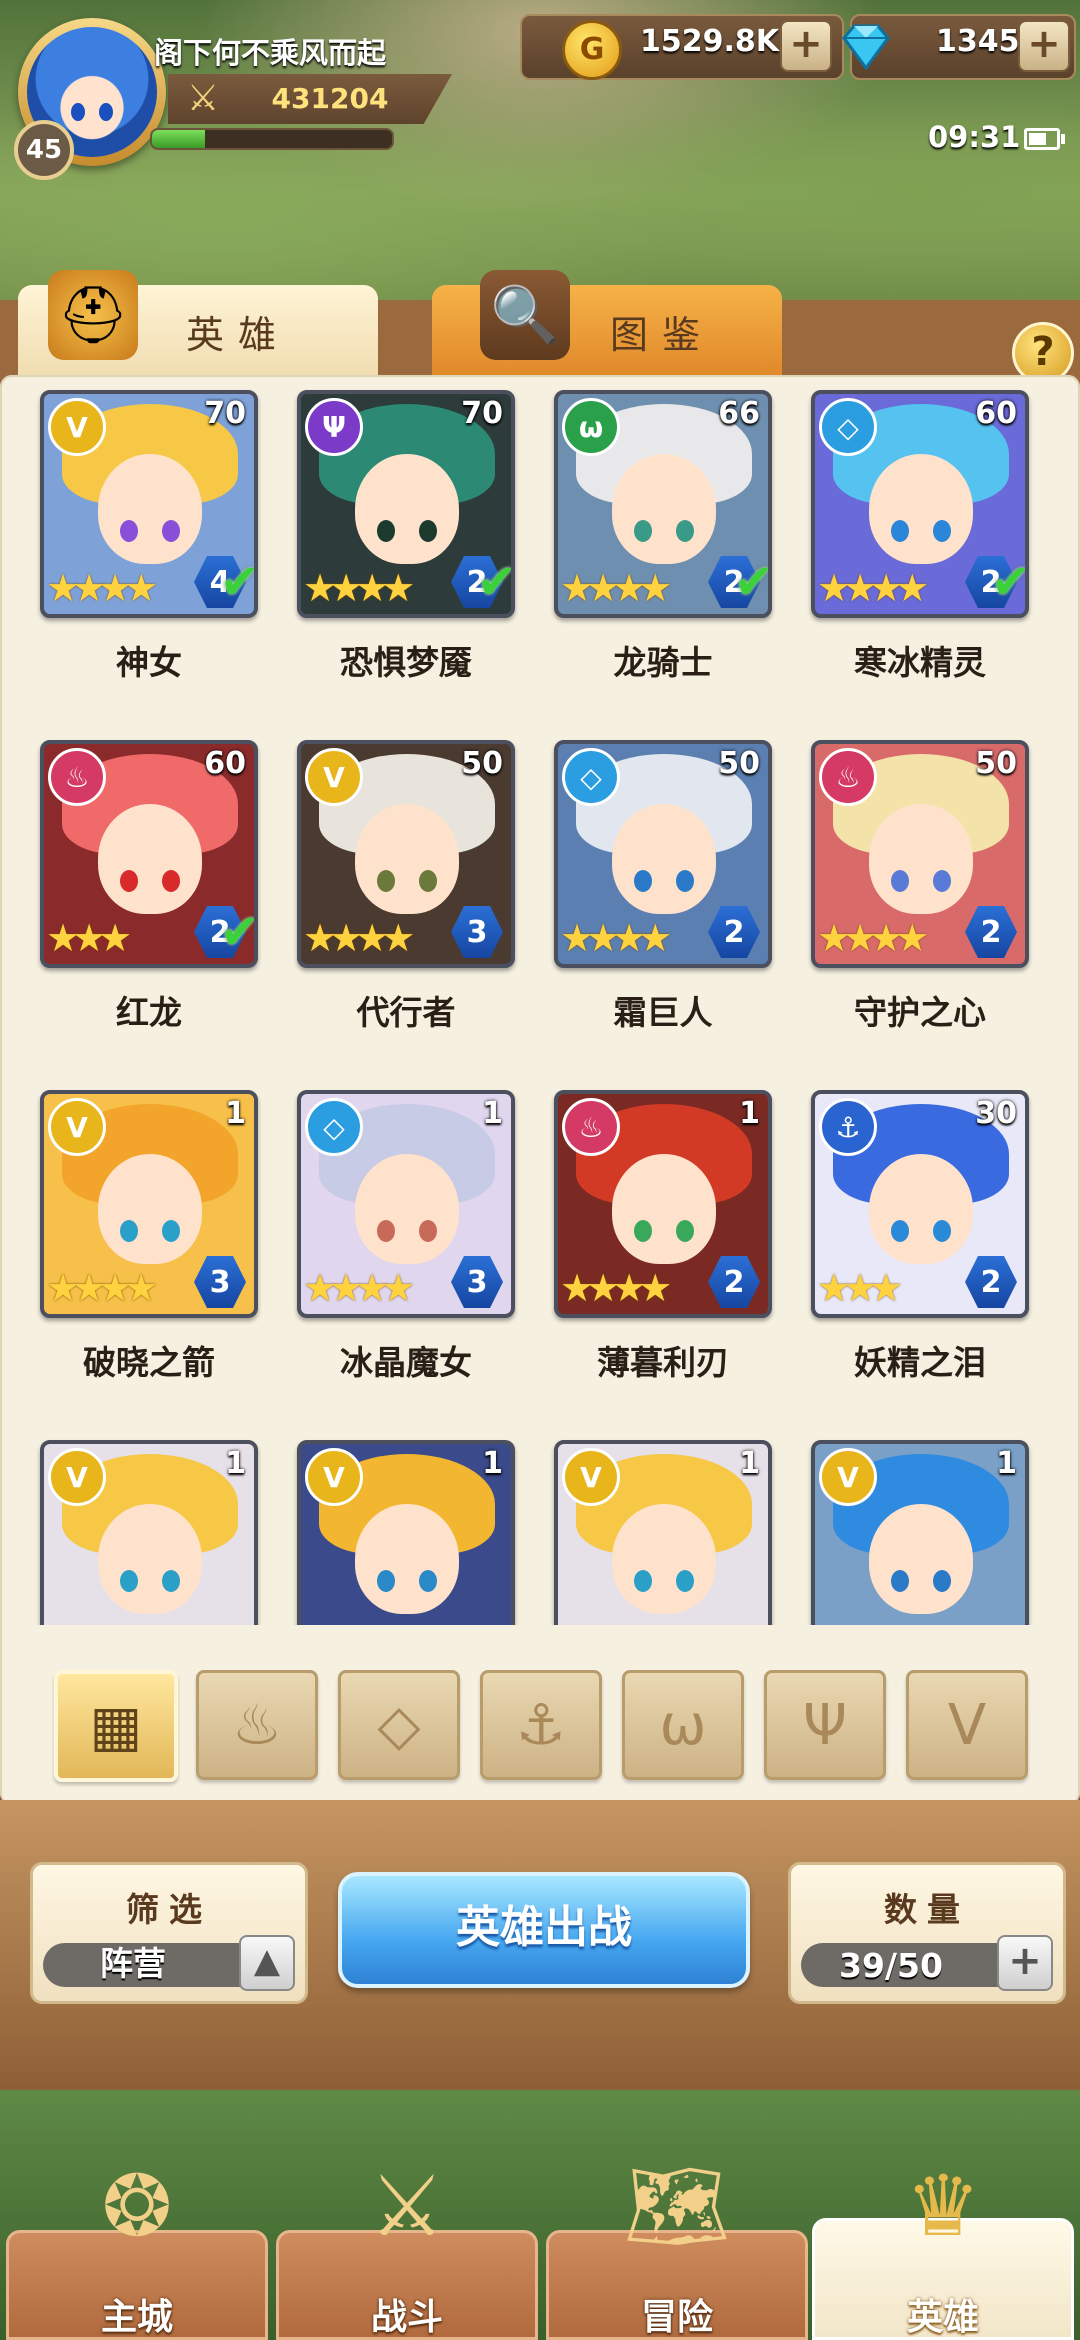 Image resolution: width=1080 pixels, height=2340 pixels. What do you see at coordinates (1044, 46) in the screenshot?
I see `add-gems-button: +` at bounding box center [1044, 46].